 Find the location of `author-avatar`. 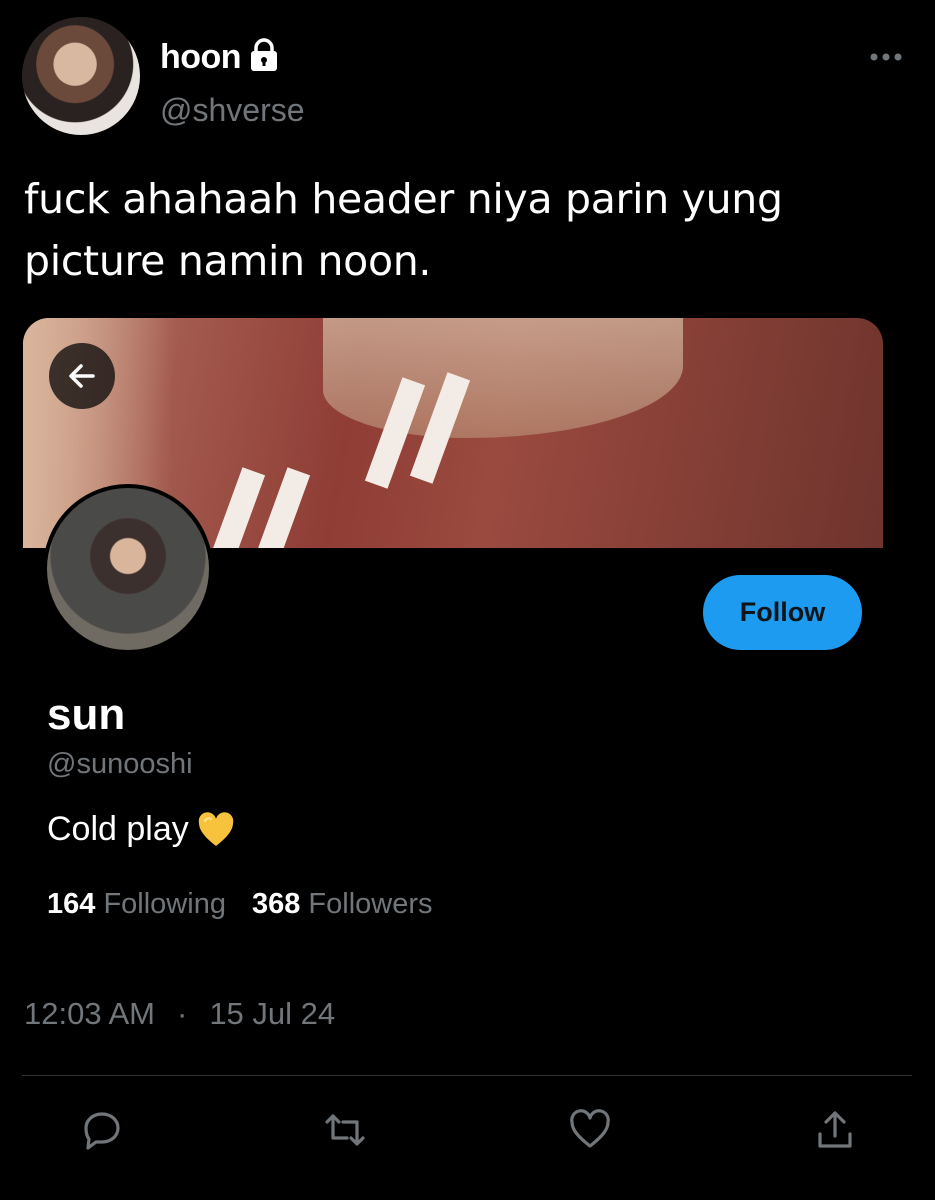

author-avatar is located at coordinates (81, 76).